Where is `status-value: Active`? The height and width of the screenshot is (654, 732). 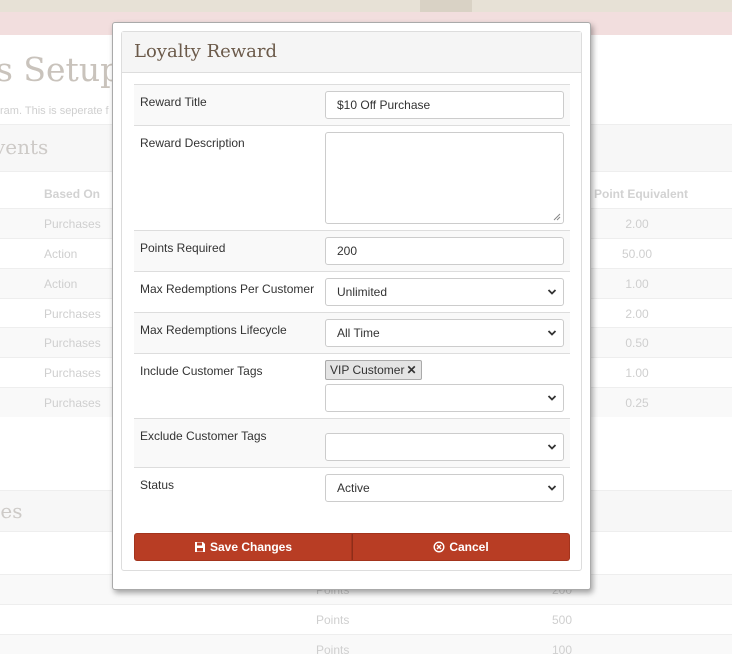 status-value: Active is located at coordinates (353, 488).